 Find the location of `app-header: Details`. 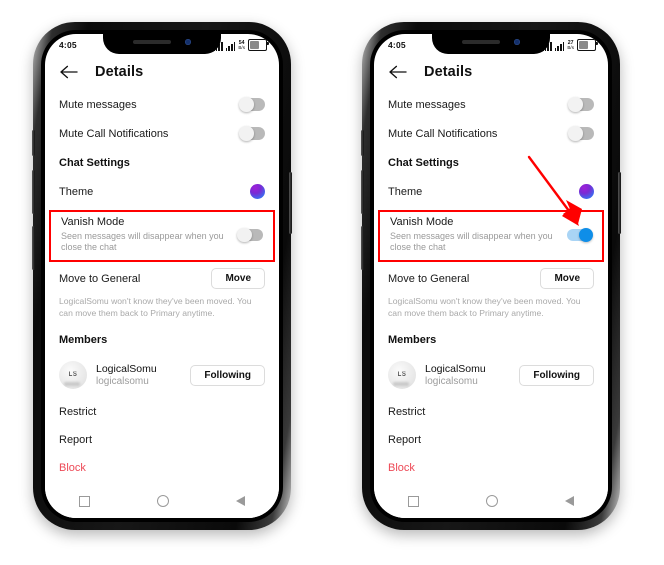

app-header: Details is located at coordinates (162, 73).